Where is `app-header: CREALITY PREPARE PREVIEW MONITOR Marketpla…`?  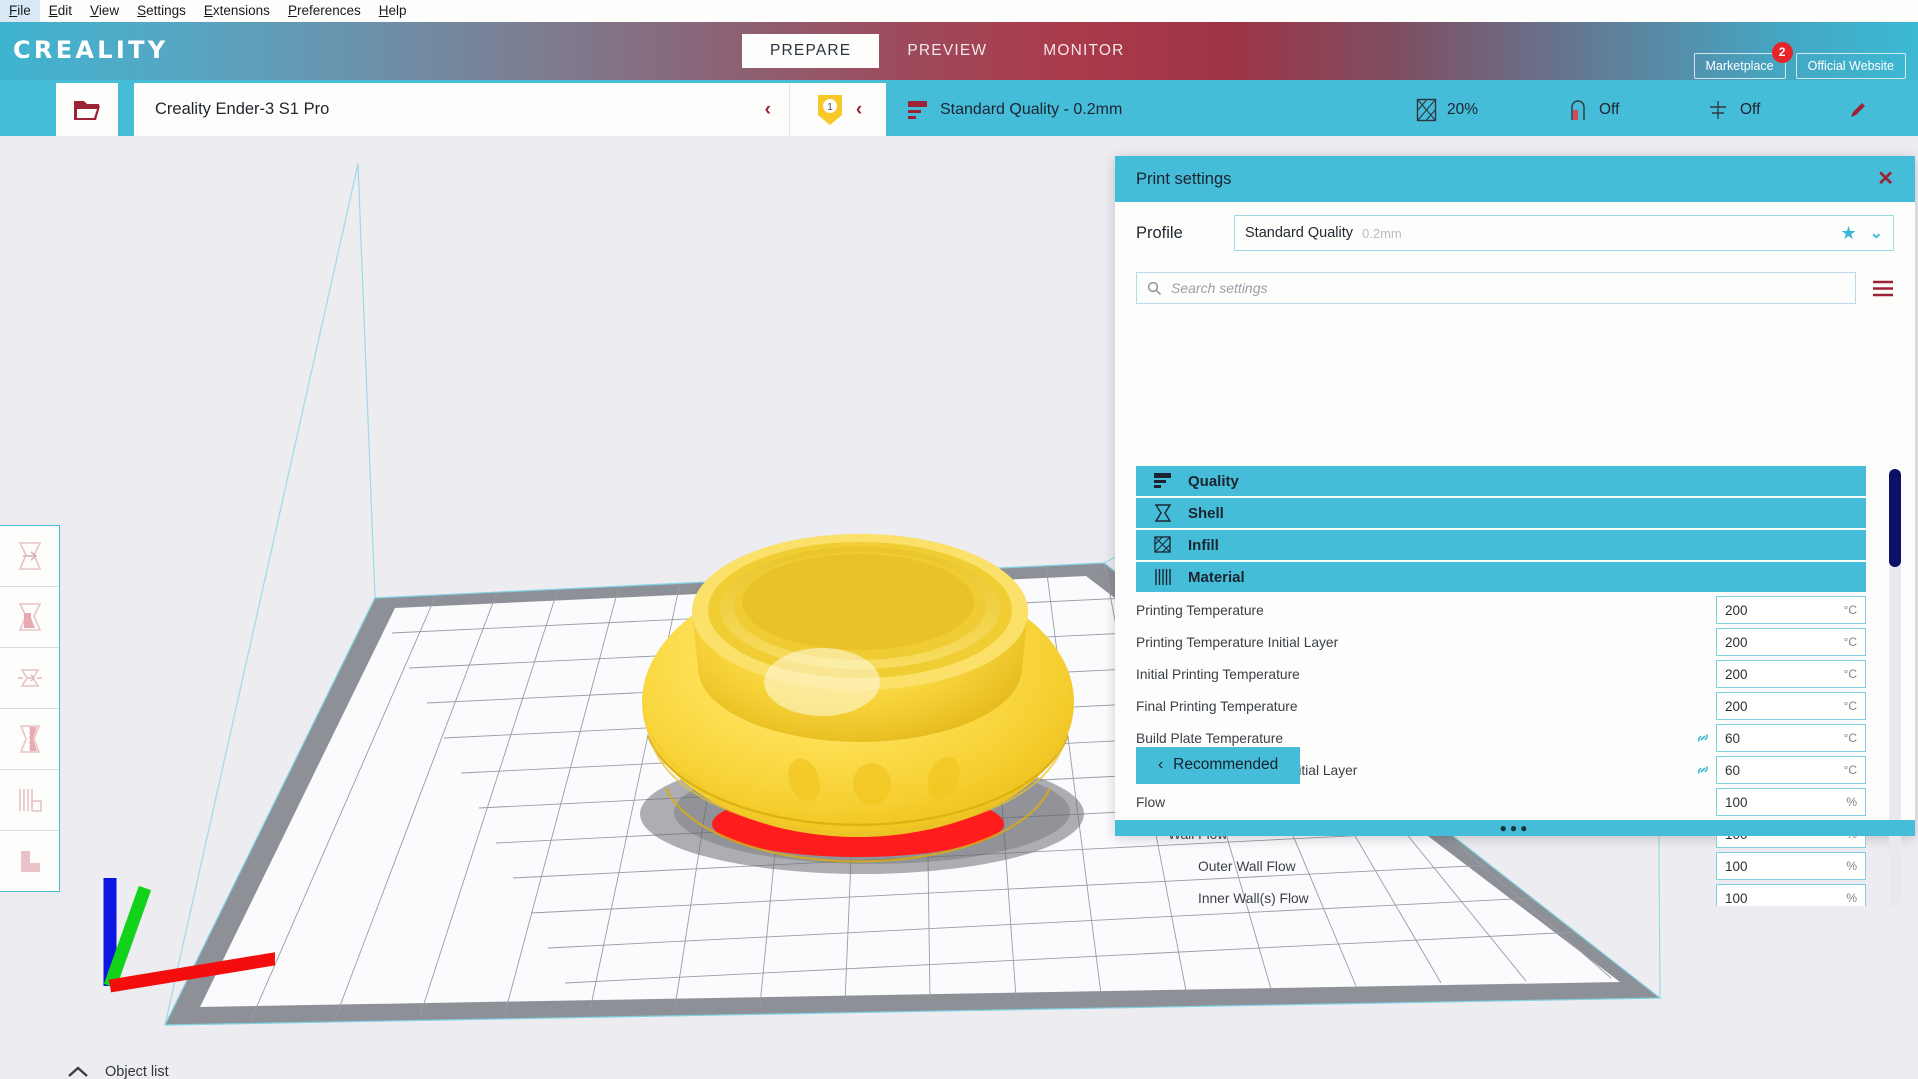 app-header: CREALITY PREPARE PREVIEW MONITOR Marketpla… is located at coordinates (959, 51).